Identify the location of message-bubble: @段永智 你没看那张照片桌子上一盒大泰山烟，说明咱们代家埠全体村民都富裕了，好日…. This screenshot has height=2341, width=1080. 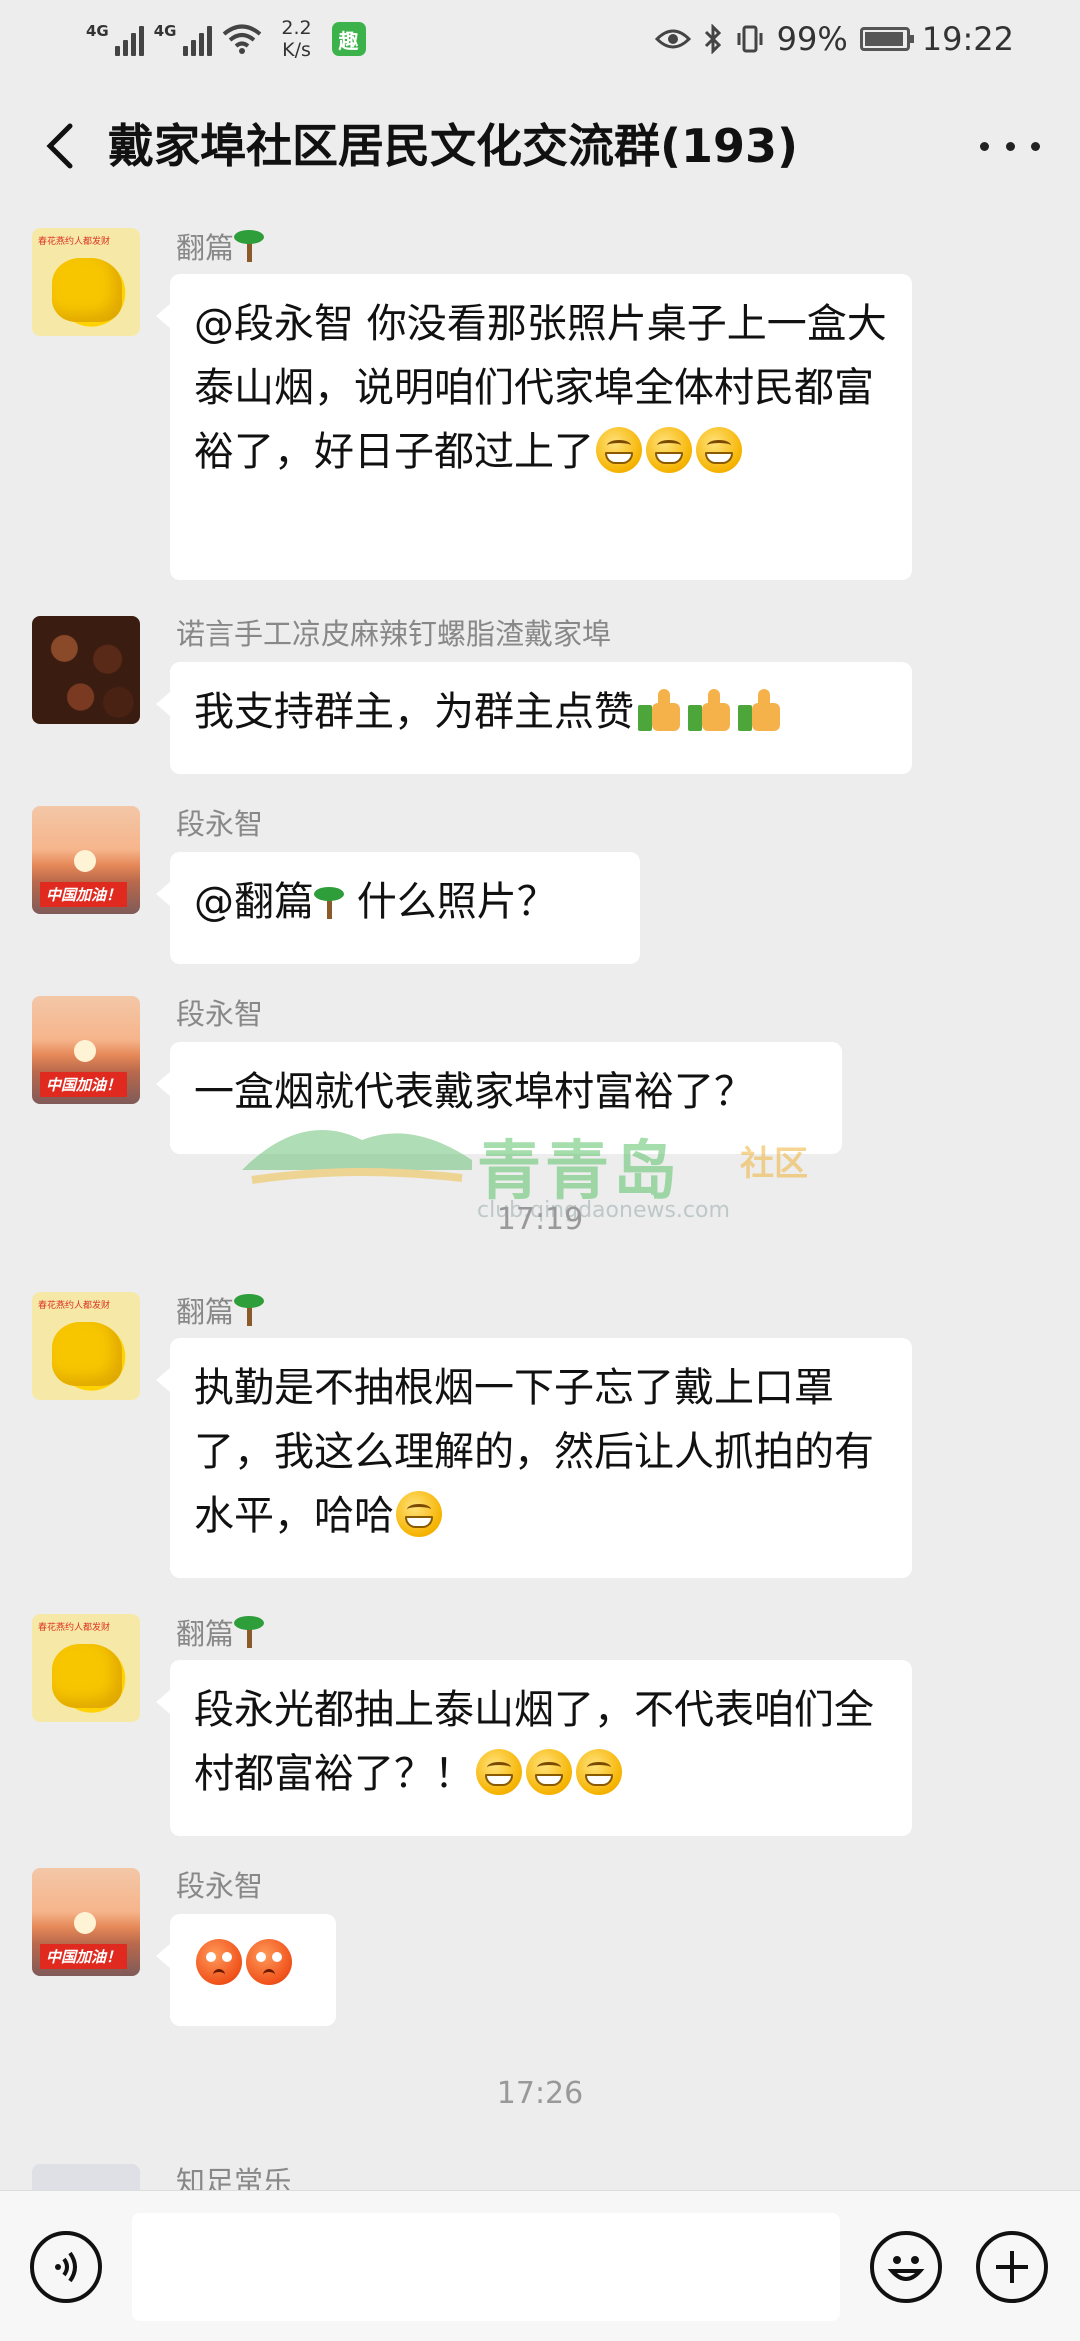
(534, 427).